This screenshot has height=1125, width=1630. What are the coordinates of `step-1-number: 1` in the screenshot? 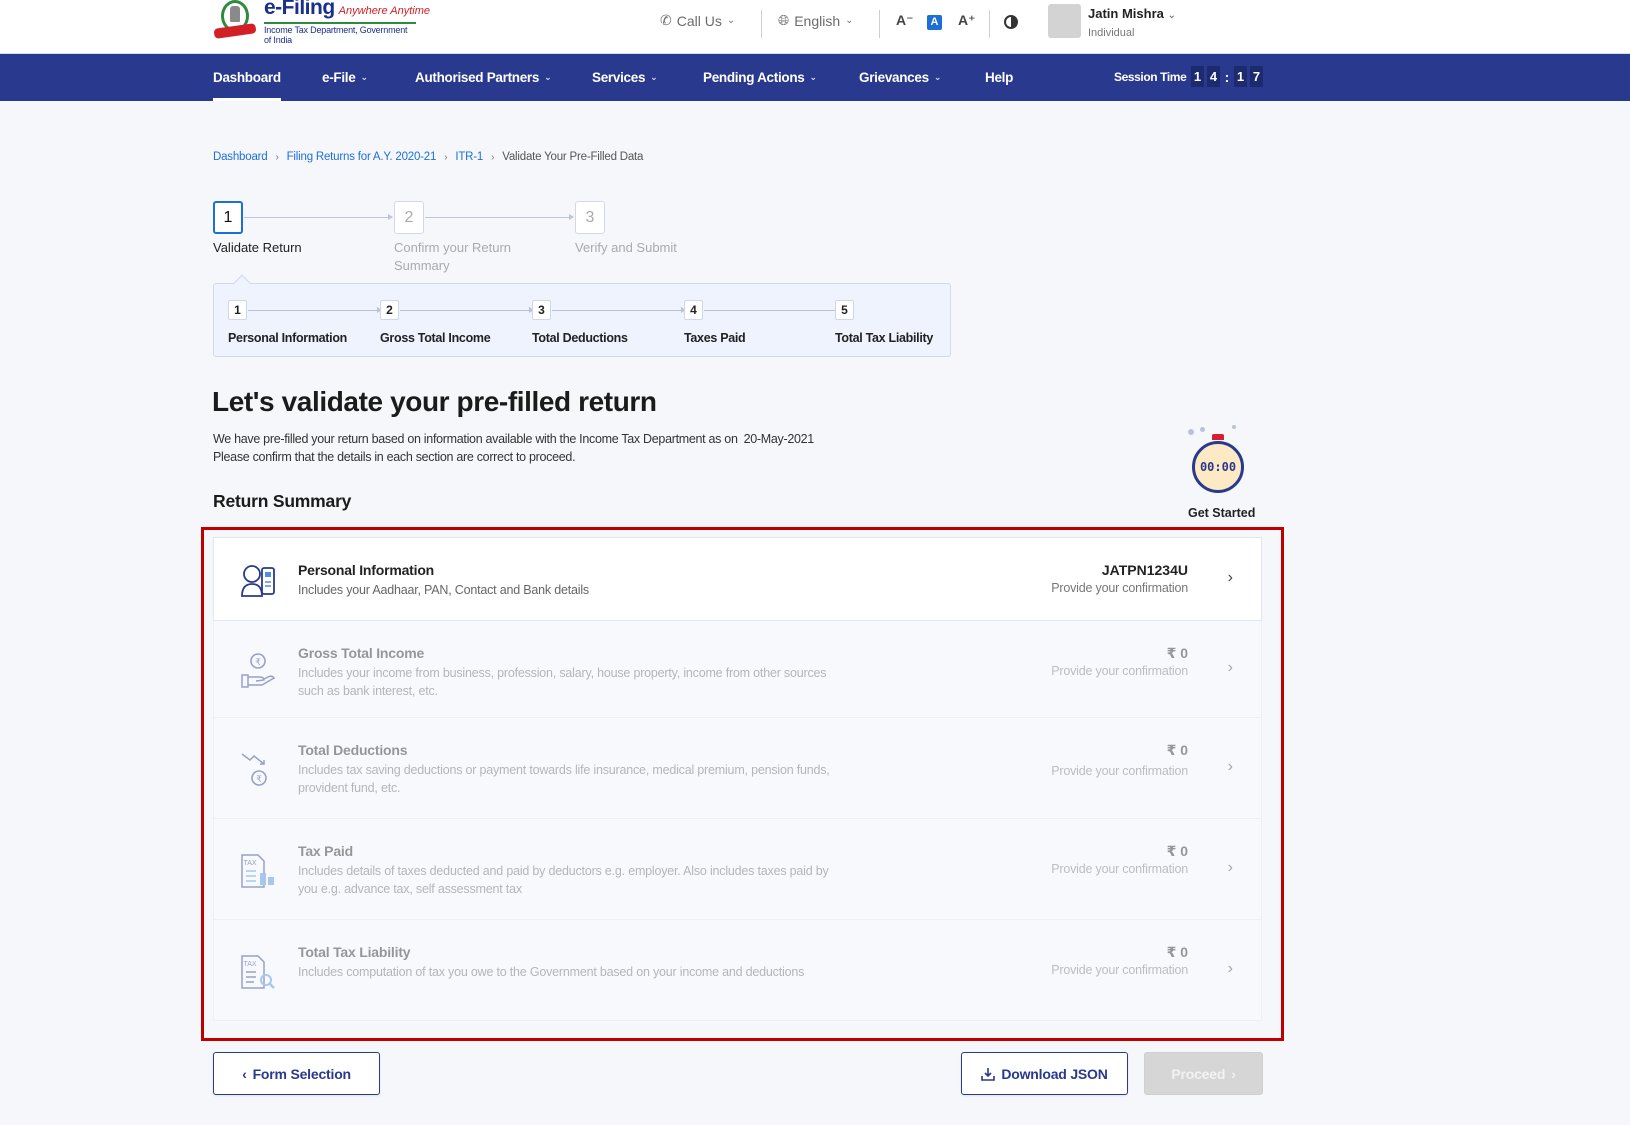 It's located at (228, 217).